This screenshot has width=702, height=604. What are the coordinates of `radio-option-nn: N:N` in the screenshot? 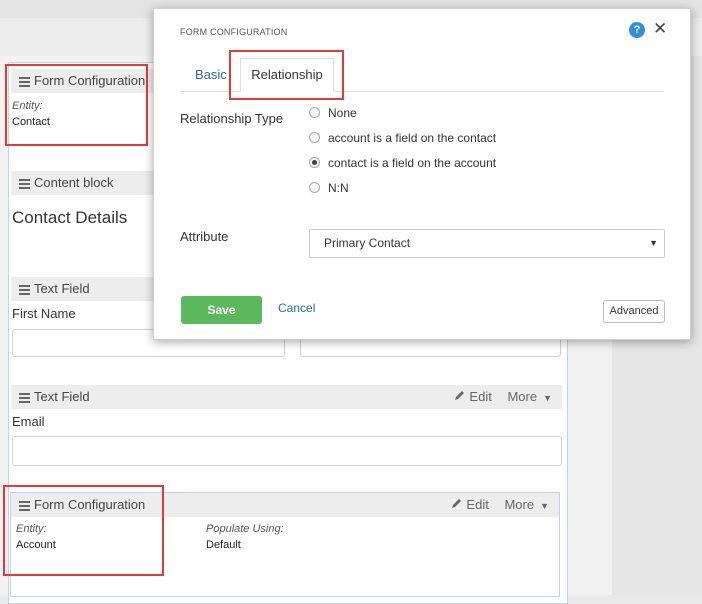 It's located at (329, 188).